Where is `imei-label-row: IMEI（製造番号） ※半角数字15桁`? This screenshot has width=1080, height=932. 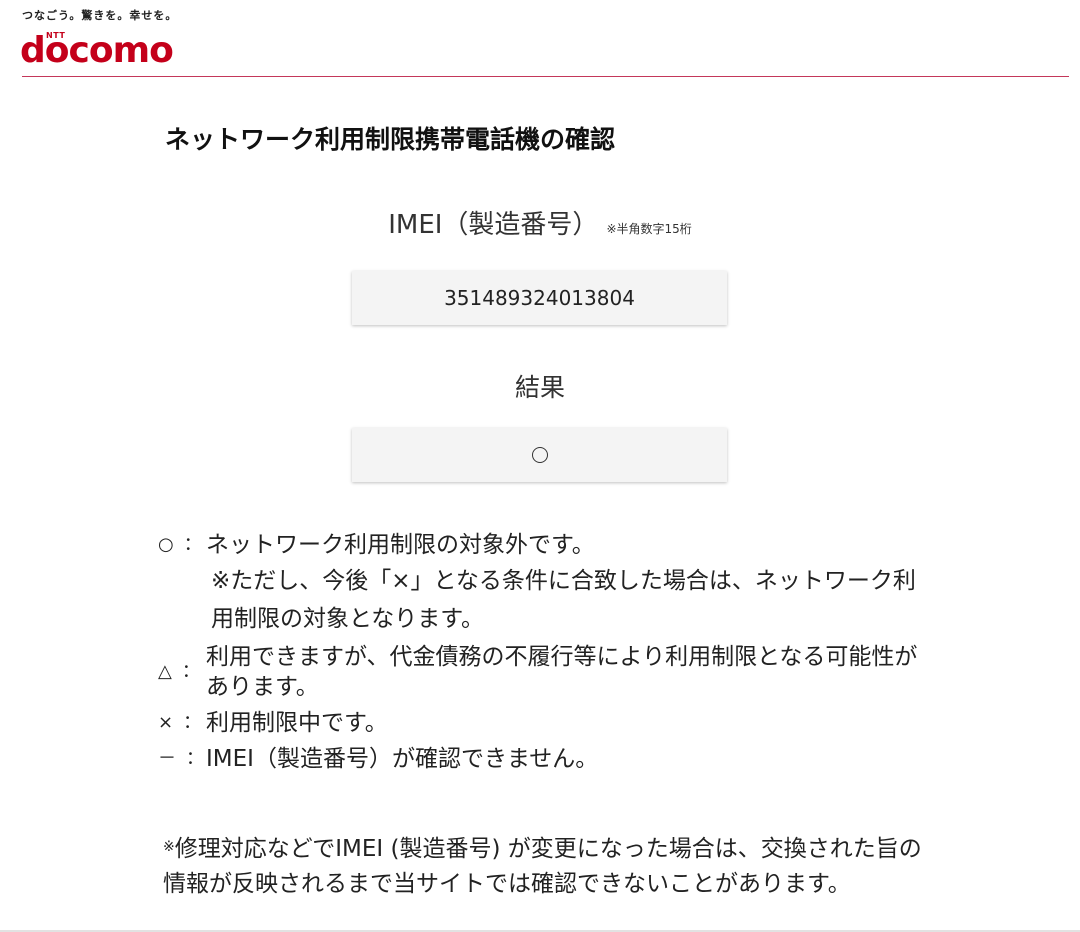 imei-label-row: IMEI（製造番号） ※半角数字15桁 is located at coordinates (540, 222).